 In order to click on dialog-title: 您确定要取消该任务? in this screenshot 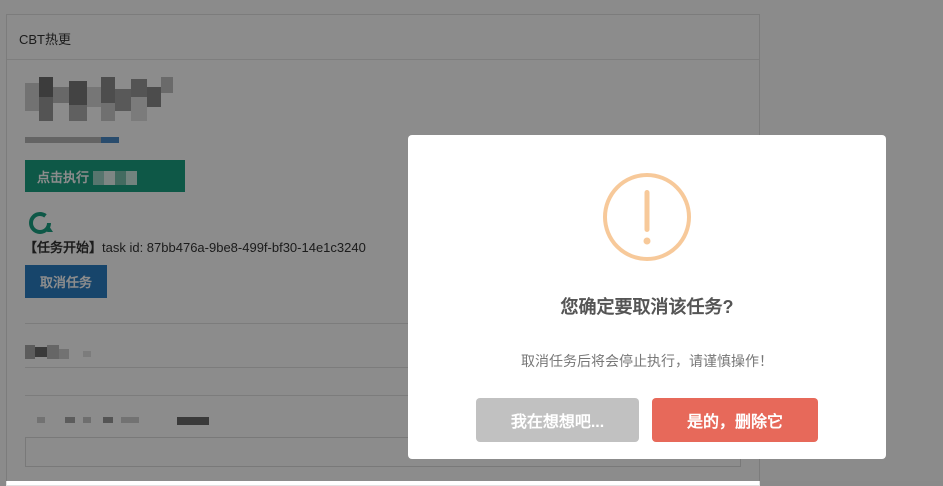, I will do `click(647, 307)`.